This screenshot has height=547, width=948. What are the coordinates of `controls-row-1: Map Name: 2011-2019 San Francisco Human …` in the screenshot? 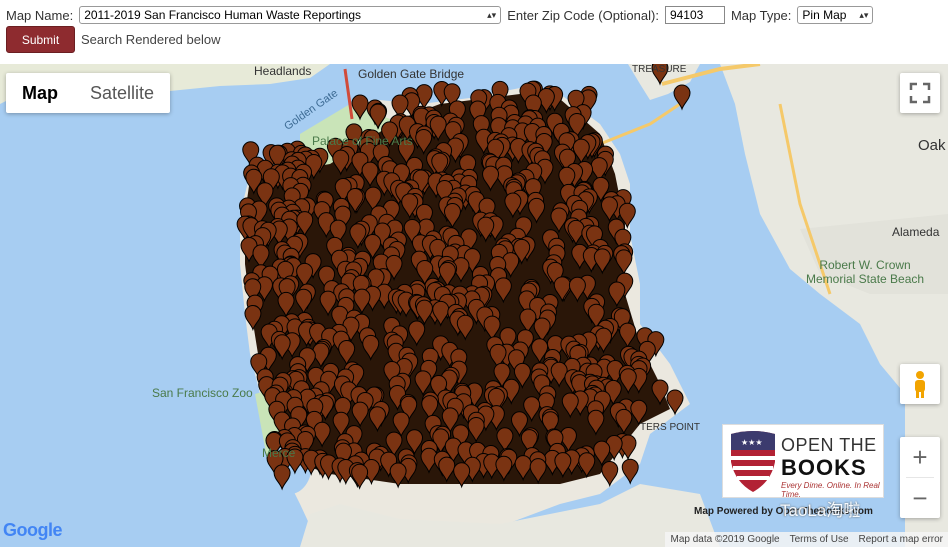 It's located at (440, 15).